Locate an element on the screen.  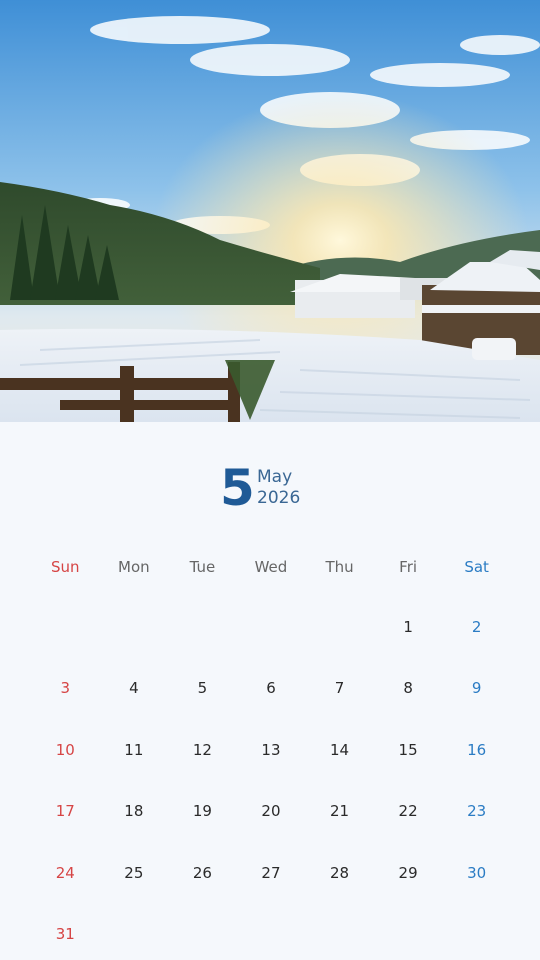
day-cell: 25 is located at coordinates (134, 873).